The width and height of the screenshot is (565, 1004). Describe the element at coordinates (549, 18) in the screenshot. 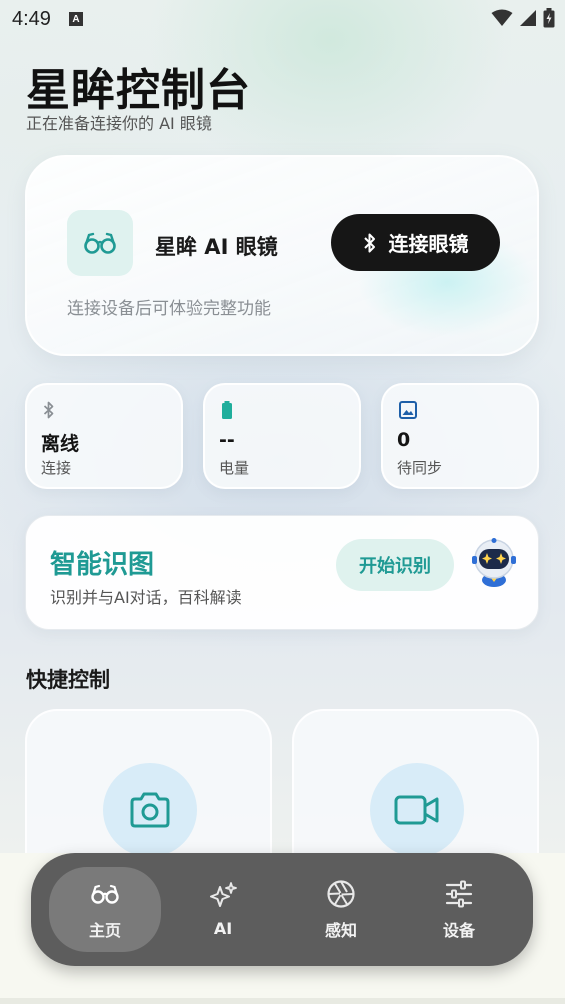

I see `battery-status-icon` at that location.